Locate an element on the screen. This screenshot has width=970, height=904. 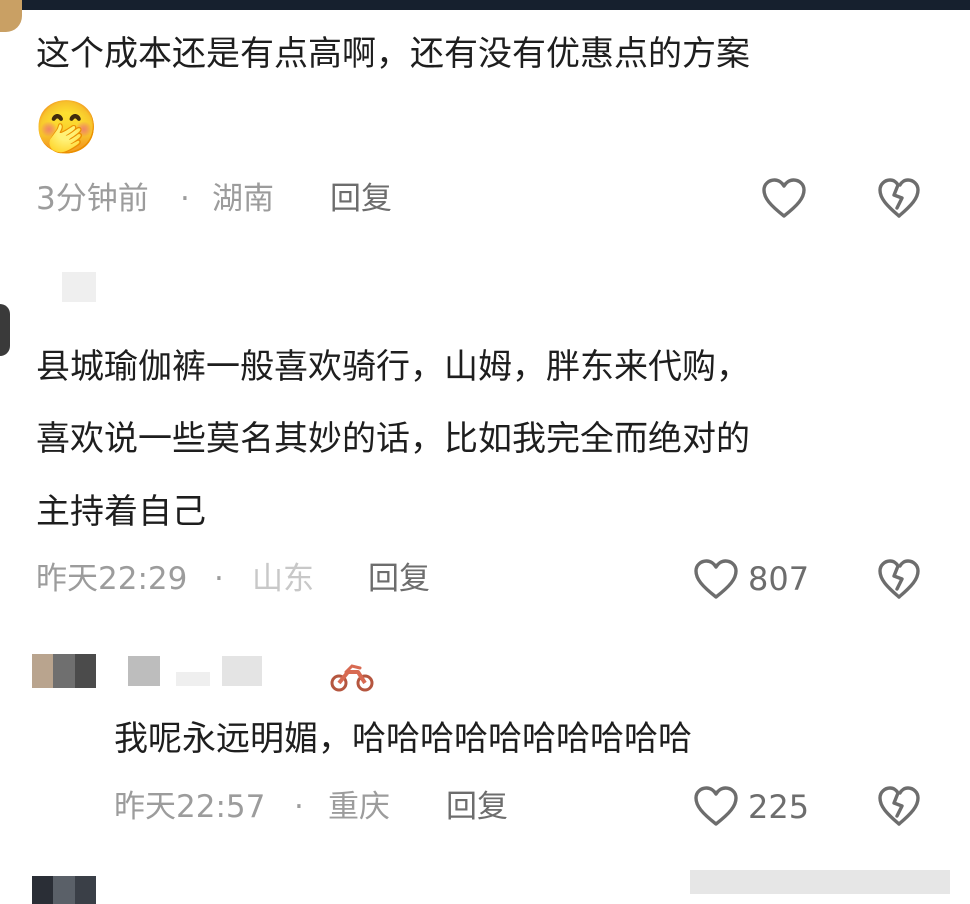
emoji-icon: 🤭 is located at coordinates (66, 128).